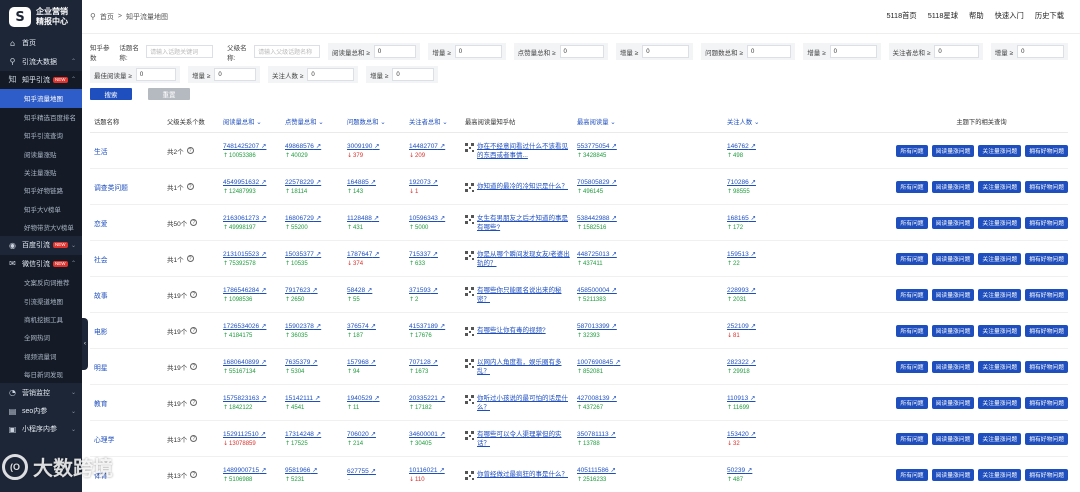 The width and height of the screenshot is (1080, 492). What do you see at coordinates (375, 121) in the screenshot?
I see `col-question-header: 问题数总和 ⌄` at bounding box center [375, 121].